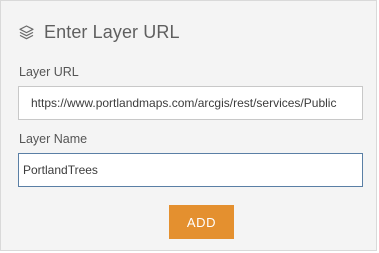 The height and width of the screenshot is (253, 379). Describe the element at coordinates (26, 32) in the screenshot. I see `layers-icon` at that location.